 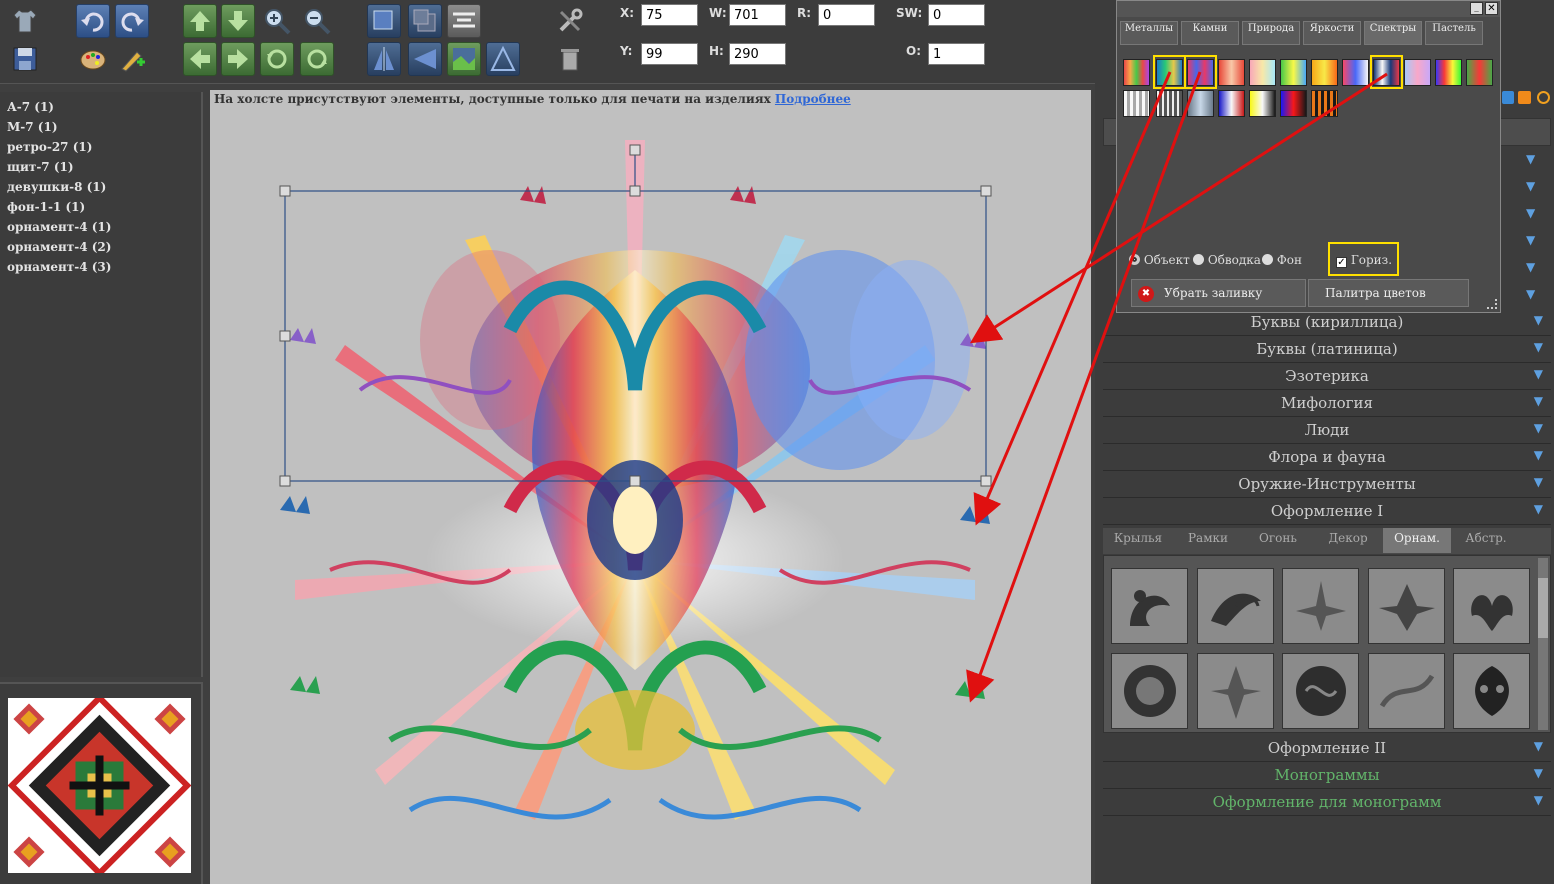 I want to click on w-input, so click(x=757, y=15).